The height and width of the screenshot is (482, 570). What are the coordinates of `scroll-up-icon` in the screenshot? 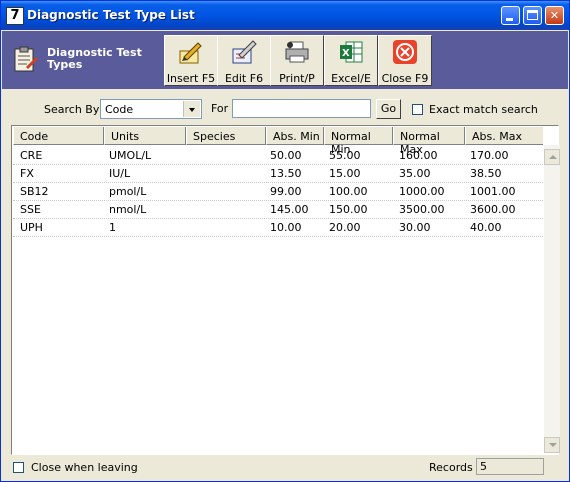 It's located at (552, 157).